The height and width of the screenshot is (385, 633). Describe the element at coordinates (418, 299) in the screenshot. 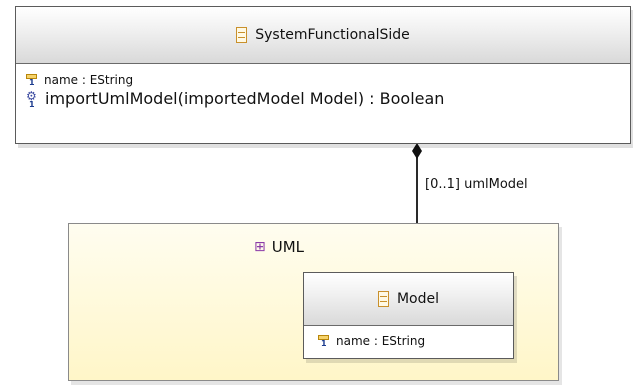

I see `class-name: Model` at that location.